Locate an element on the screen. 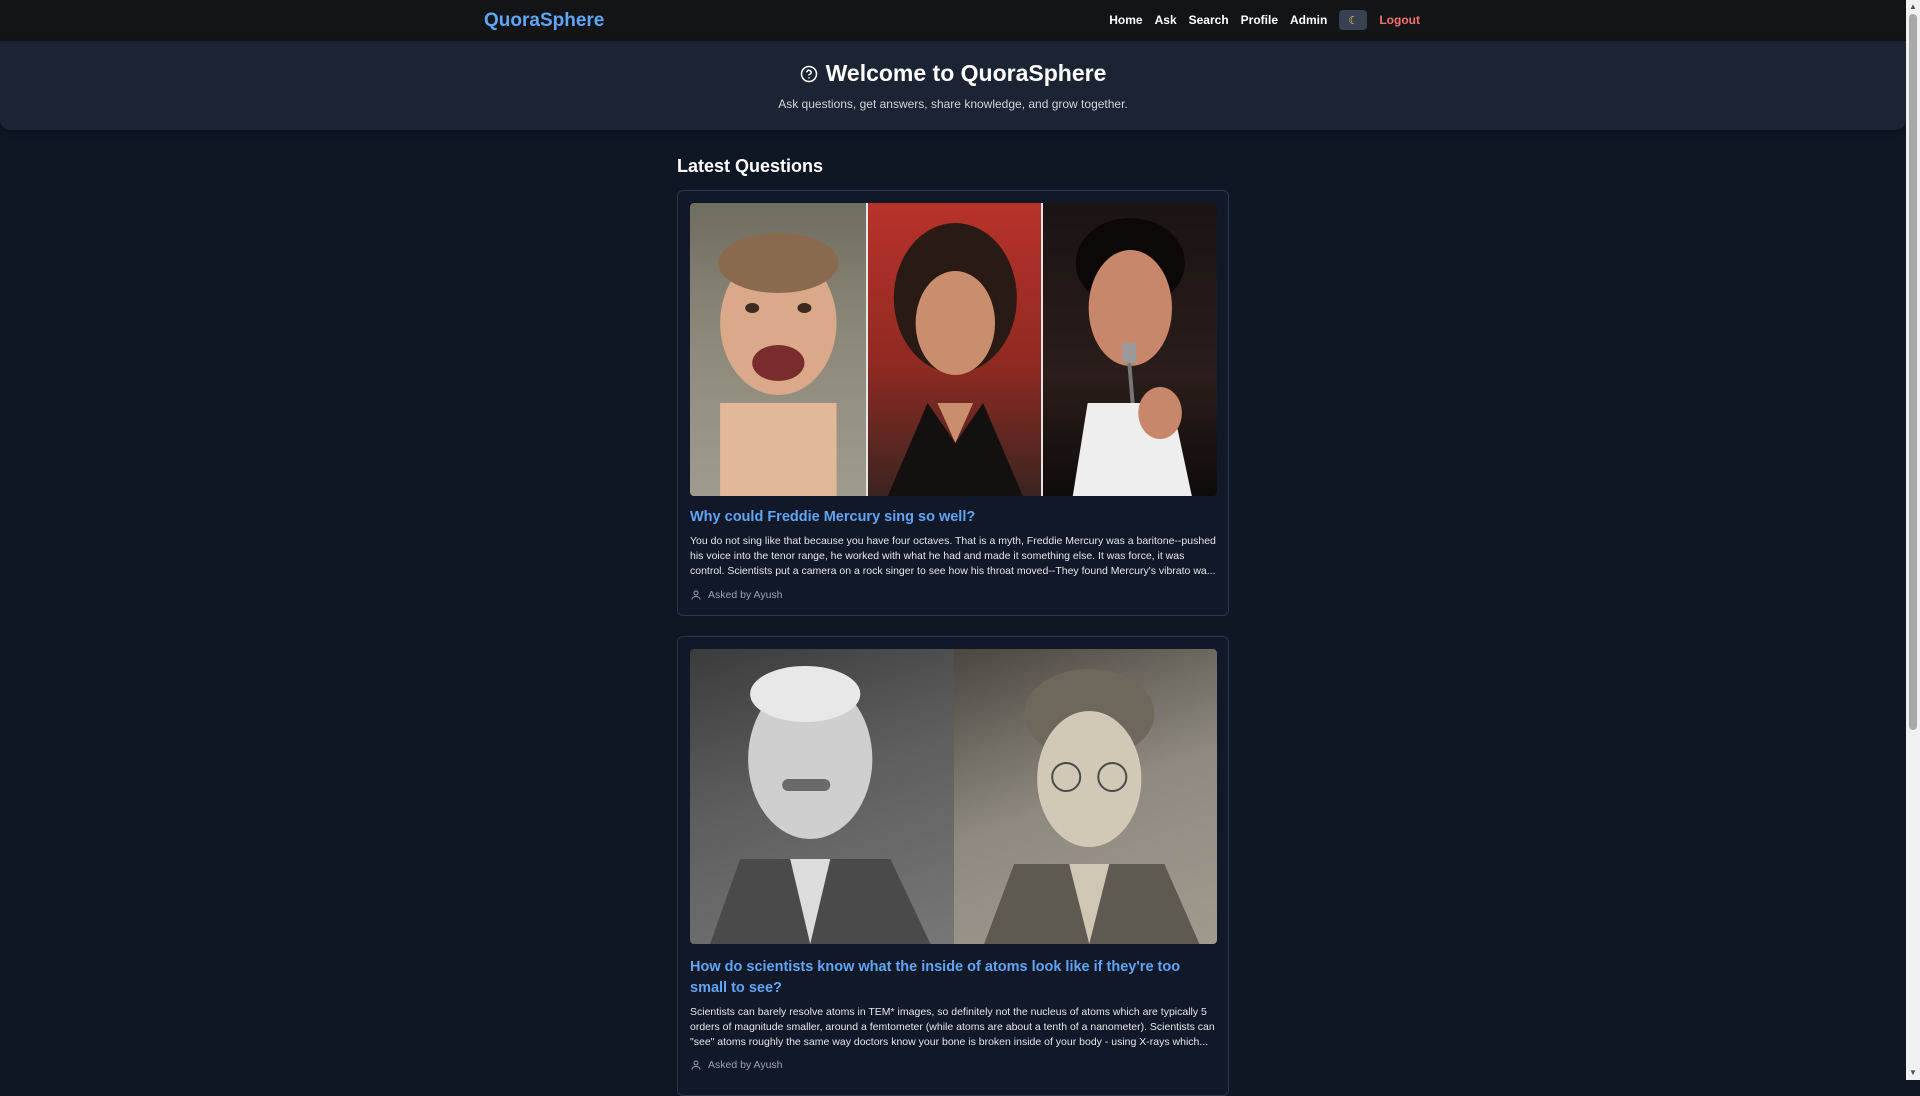 The width and height of the screenshot is (1920, 1096). scrollbar-thumb is located at coordinates (1913, 372).